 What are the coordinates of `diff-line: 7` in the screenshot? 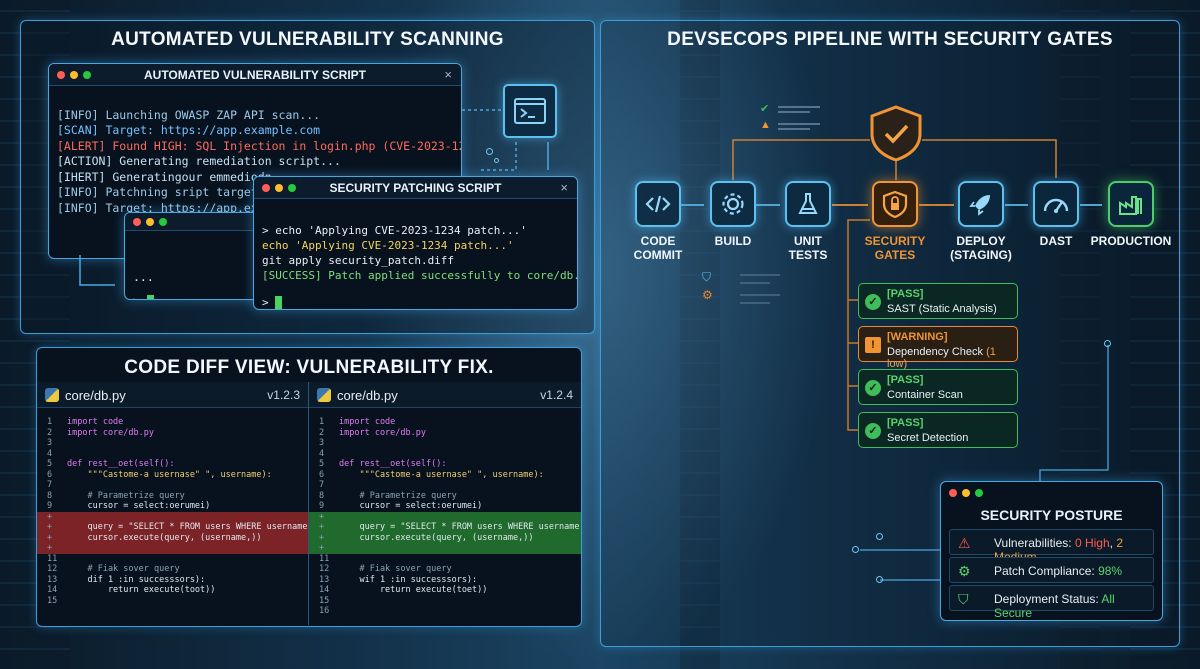 It's located at (445, 485).